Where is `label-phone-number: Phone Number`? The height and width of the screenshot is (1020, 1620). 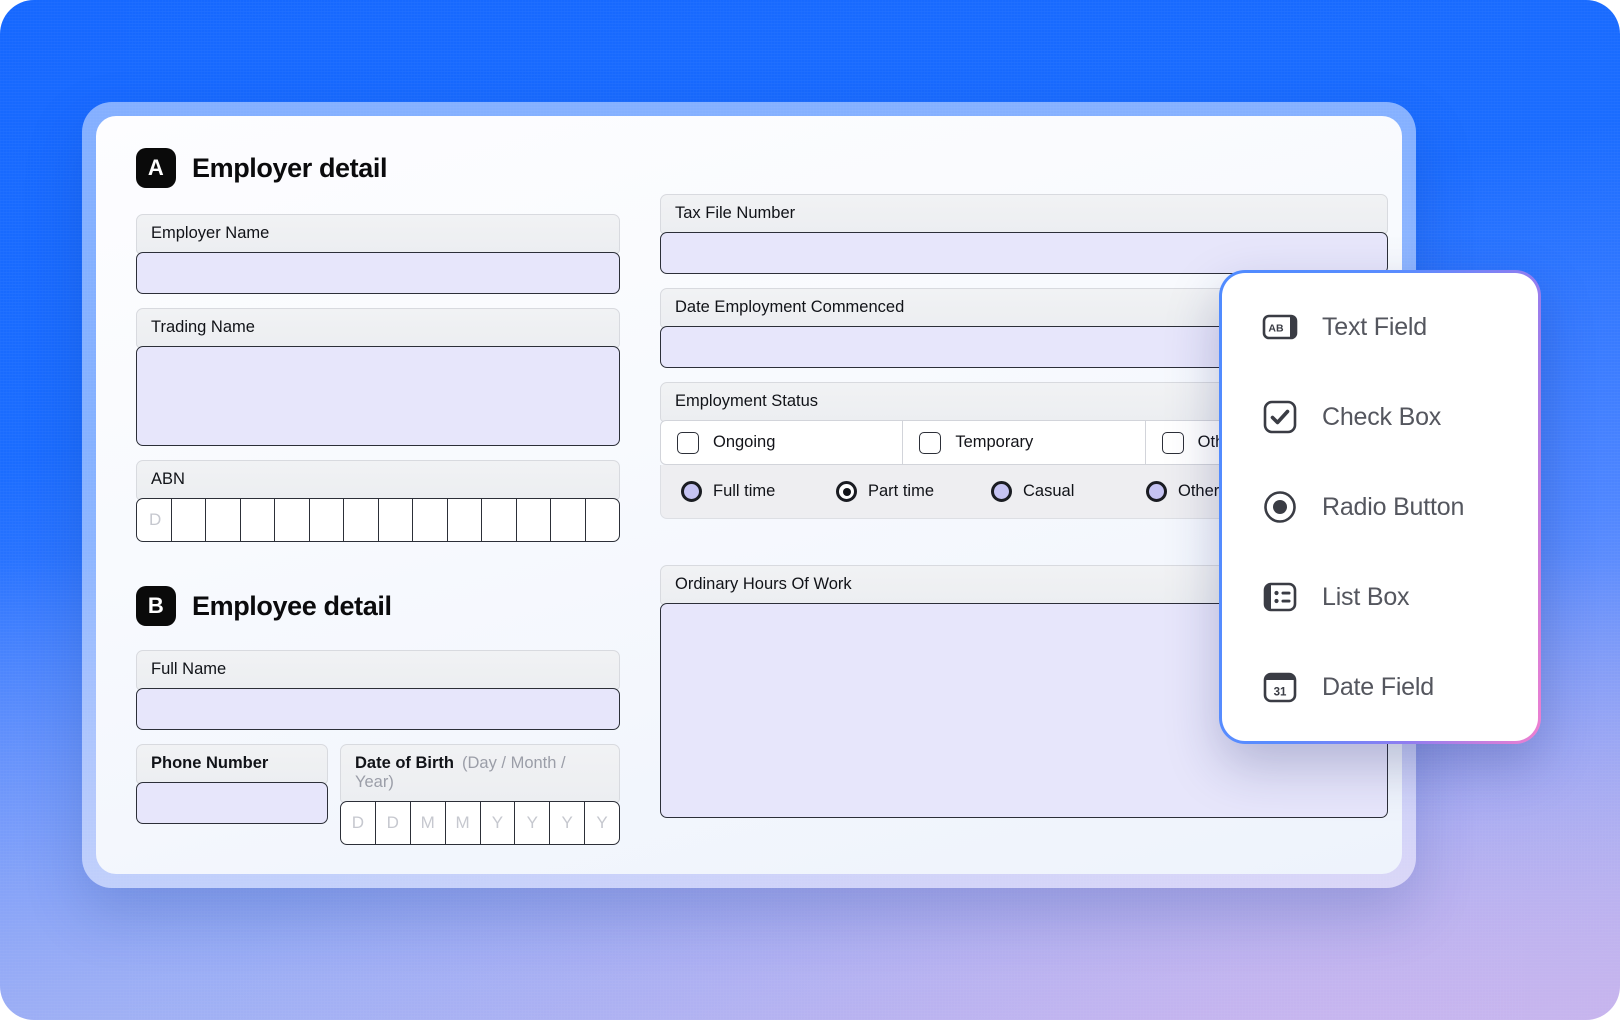 label-phone-number: Phone Number is located at coordinates (232, 764).